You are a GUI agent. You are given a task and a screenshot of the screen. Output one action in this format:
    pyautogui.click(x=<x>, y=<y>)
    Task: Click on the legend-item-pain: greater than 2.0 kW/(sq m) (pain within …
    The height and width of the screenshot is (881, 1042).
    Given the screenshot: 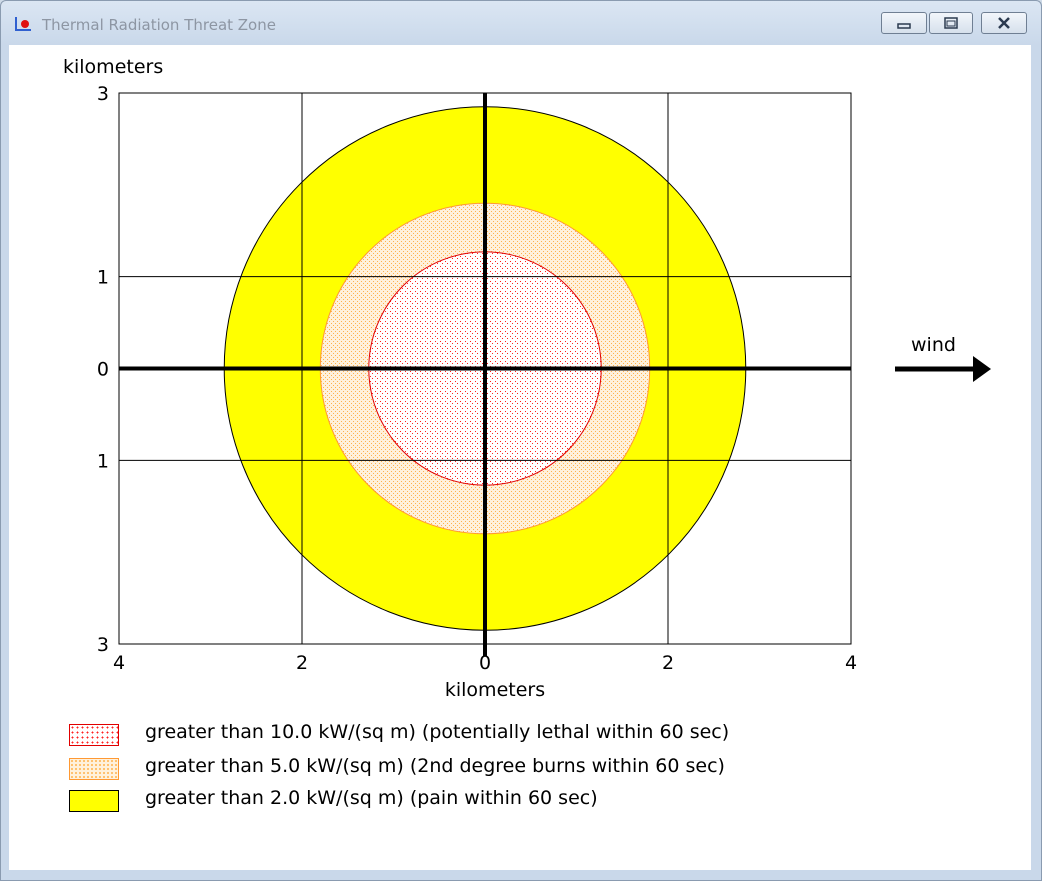 What is the action you would take?
    pyautogui.click(x=469, y=800)
    